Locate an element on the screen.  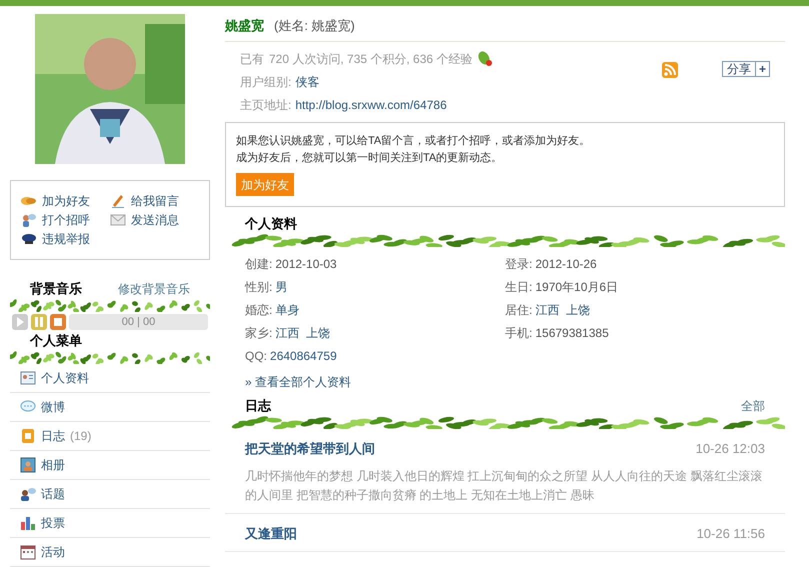
field-label: 主页地址: is located at coordinates (266, 105).